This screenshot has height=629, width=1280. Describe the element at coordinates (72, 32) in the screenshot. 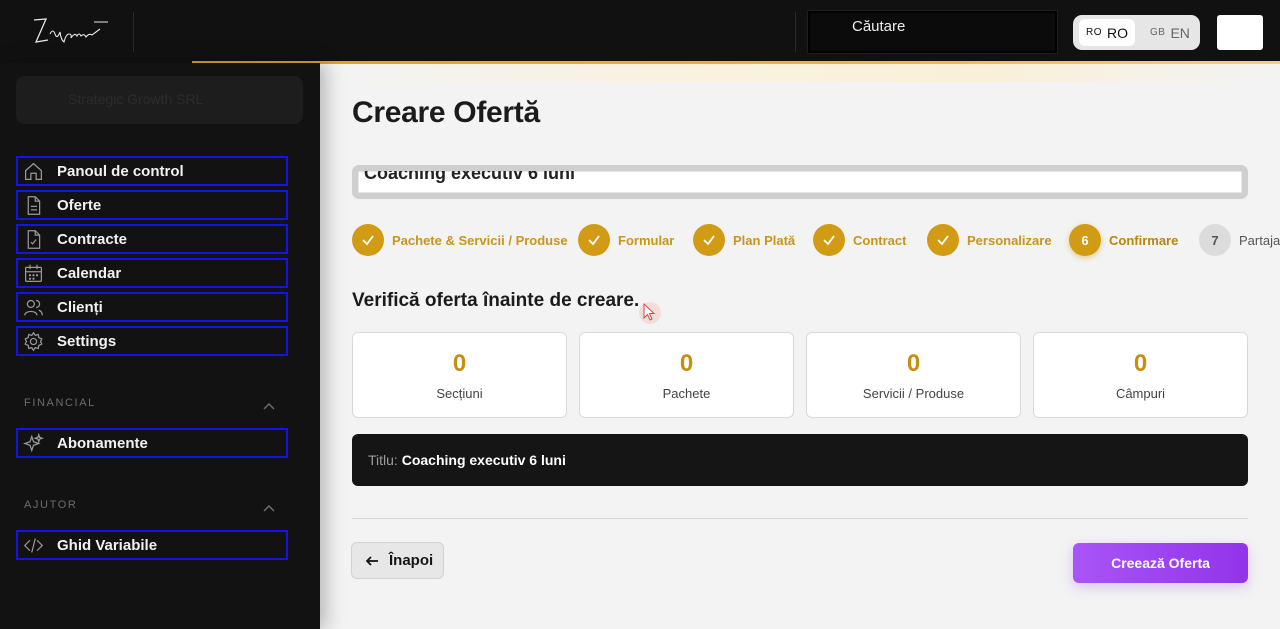

I see `logo` at that location.